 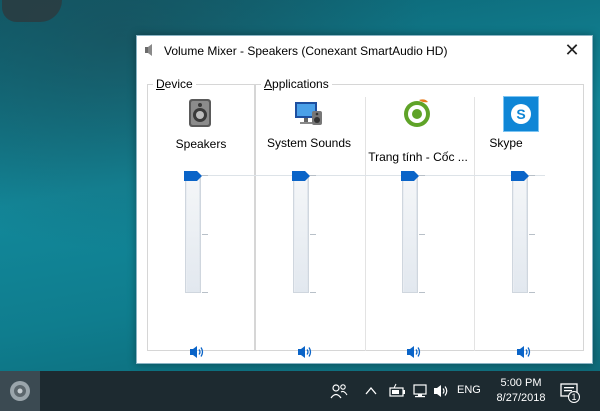 I want to click on language-indicator: ENG, so click(x=469, y=390).